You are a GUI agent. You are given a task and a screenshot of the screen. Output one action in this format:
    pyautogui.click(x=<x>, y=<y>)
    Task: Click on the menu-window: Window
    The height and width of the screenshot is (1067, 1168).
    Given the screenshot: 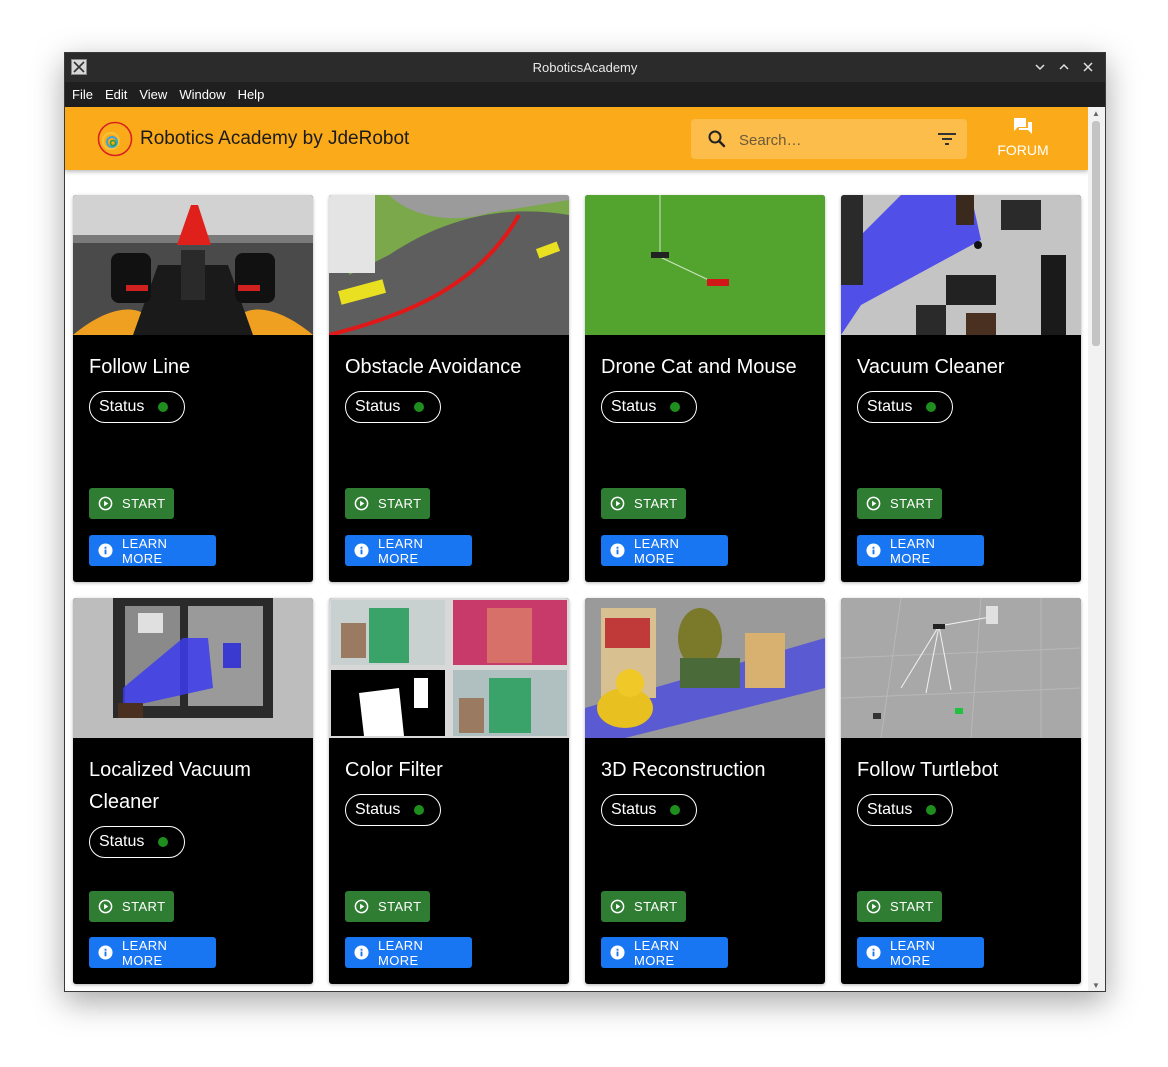 What is the action you would take?
    pyautogui.click(x=202, y=94)
    